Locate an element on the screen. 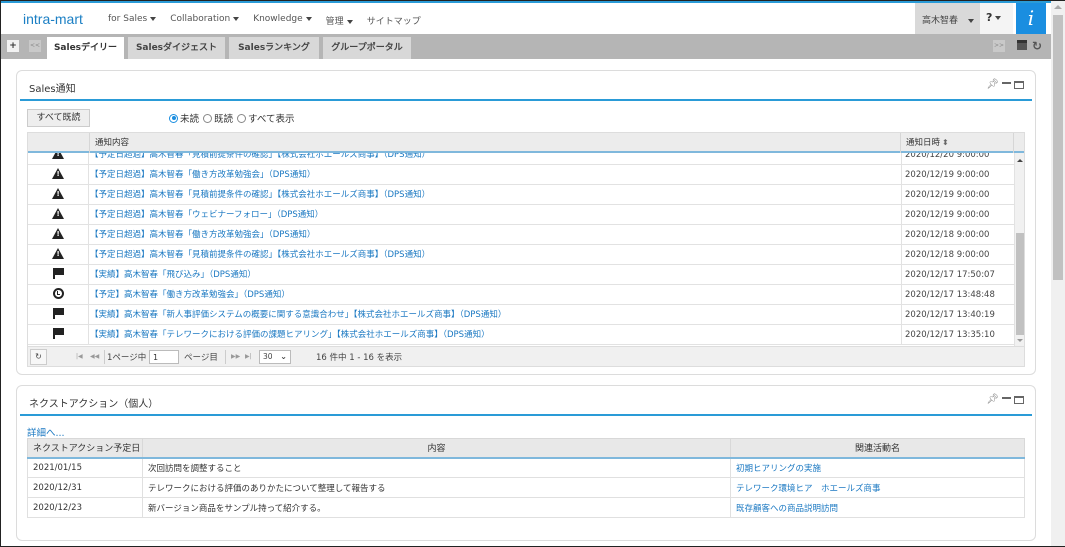  window-layout-button is located at coordinates (1022, 45).